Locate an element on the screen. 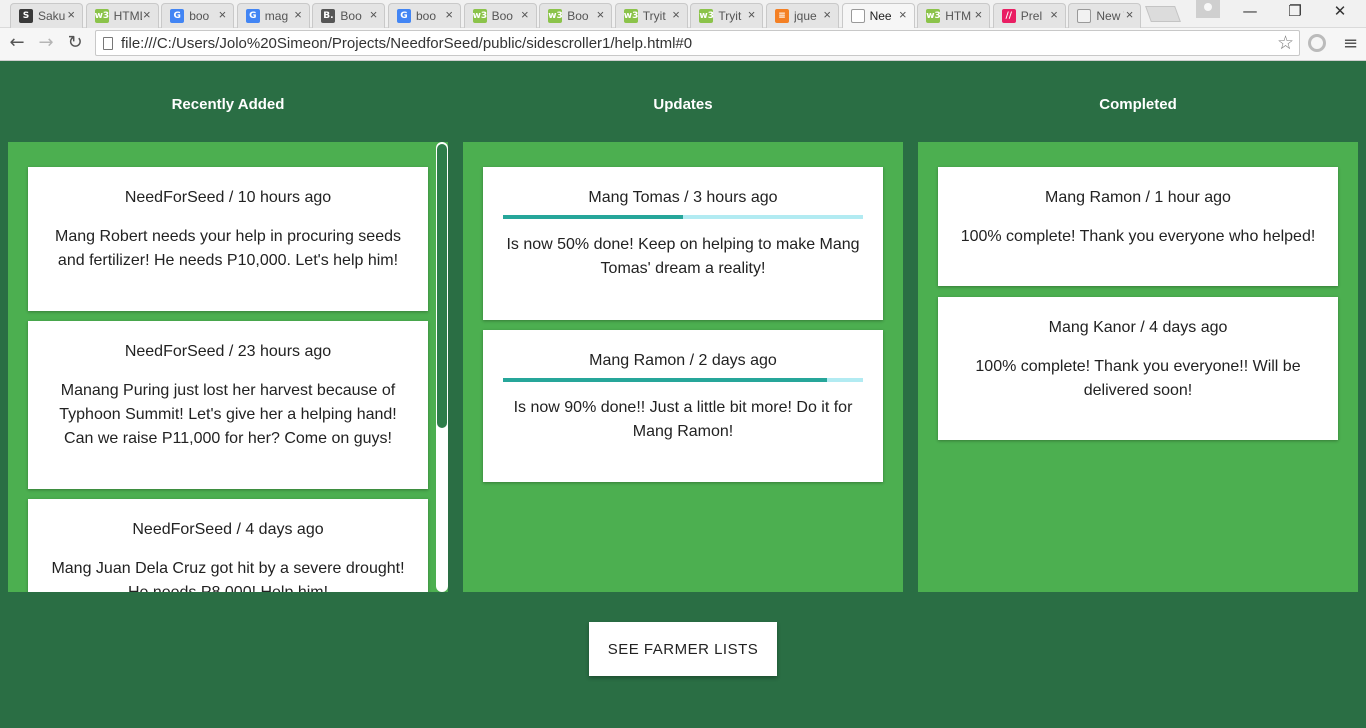 The image size is (1366, 728). back-icon: ← is located at coordinates (17, 42).